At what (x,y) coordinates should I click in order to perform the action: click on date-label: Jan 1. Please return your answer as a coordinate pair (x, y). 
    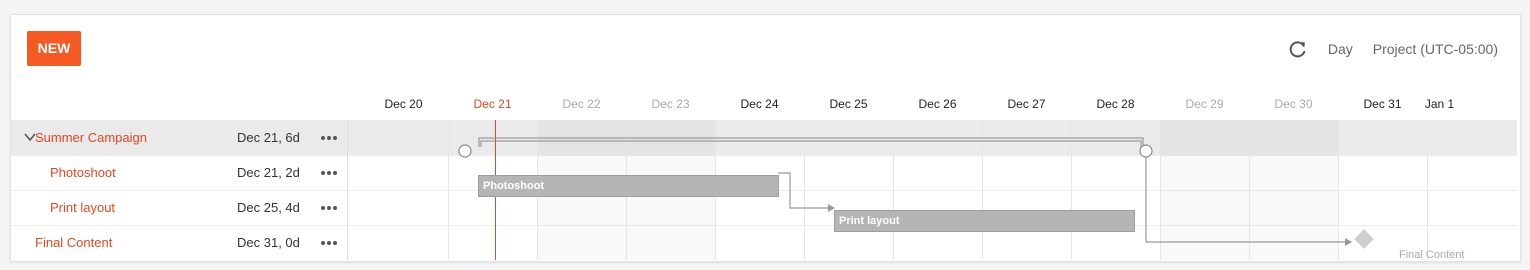
    Looking at the image, I should click on (1439, 104).